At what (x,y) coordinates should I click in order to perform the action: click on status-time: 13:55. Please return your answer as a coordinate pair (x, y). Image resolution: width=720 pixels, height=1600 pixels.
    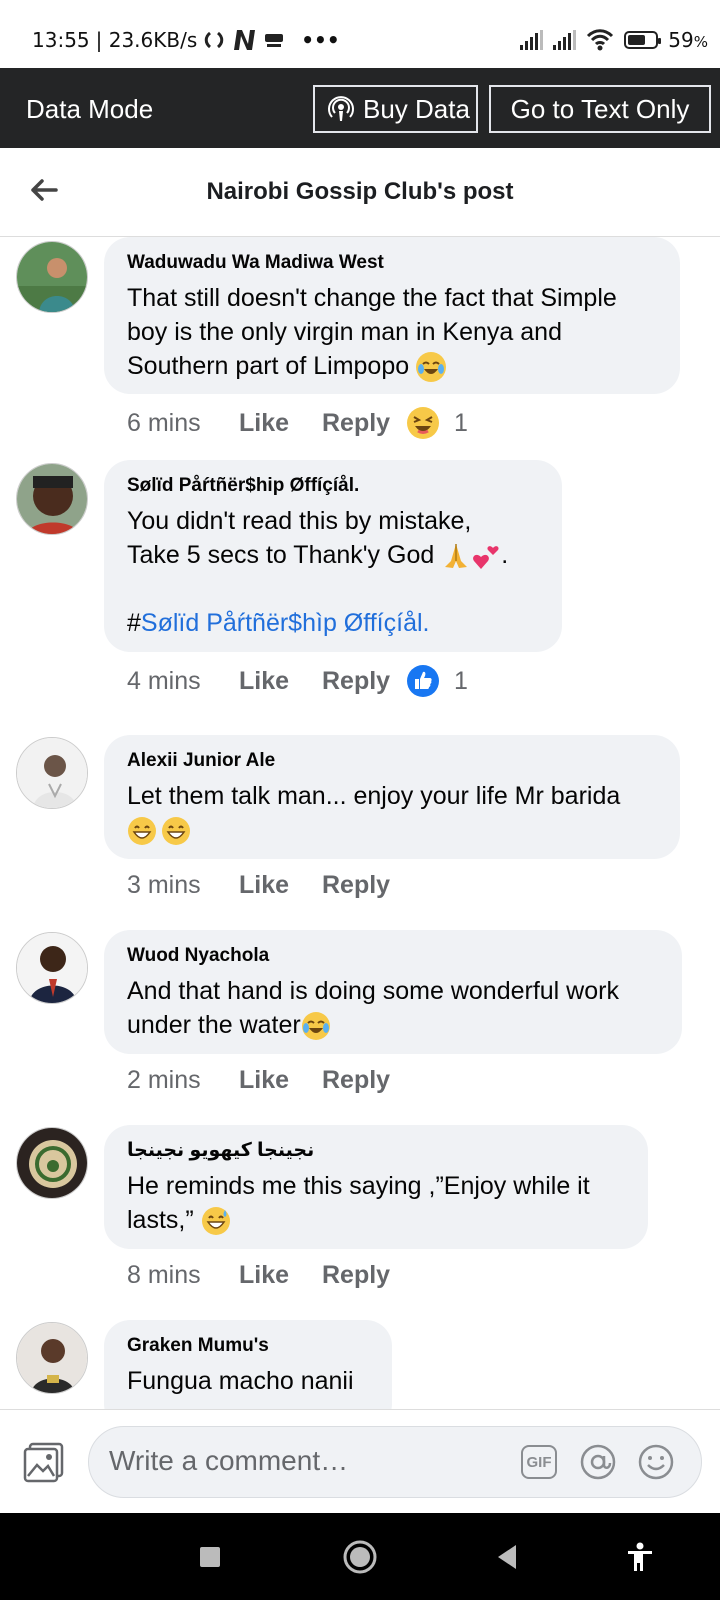
    Looking at the image, I should click on (61, 40).